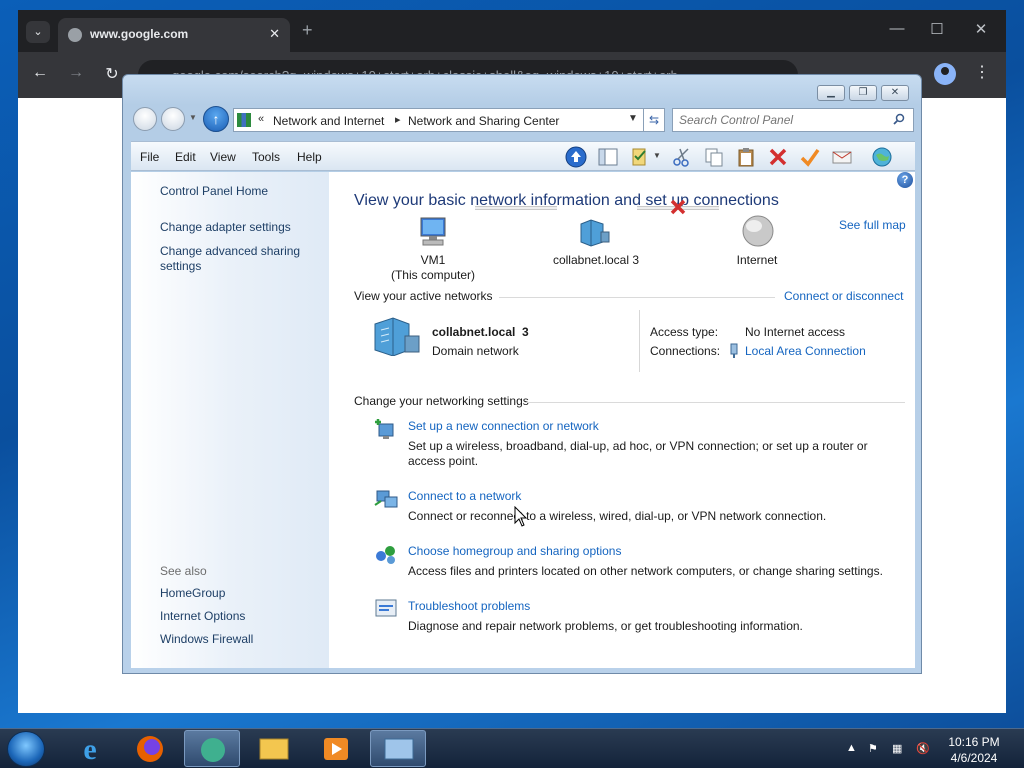 This screenshot has width=1024, height=768. I want to click on control-panel-home-link: Control Panel Home, so click(214, 191).